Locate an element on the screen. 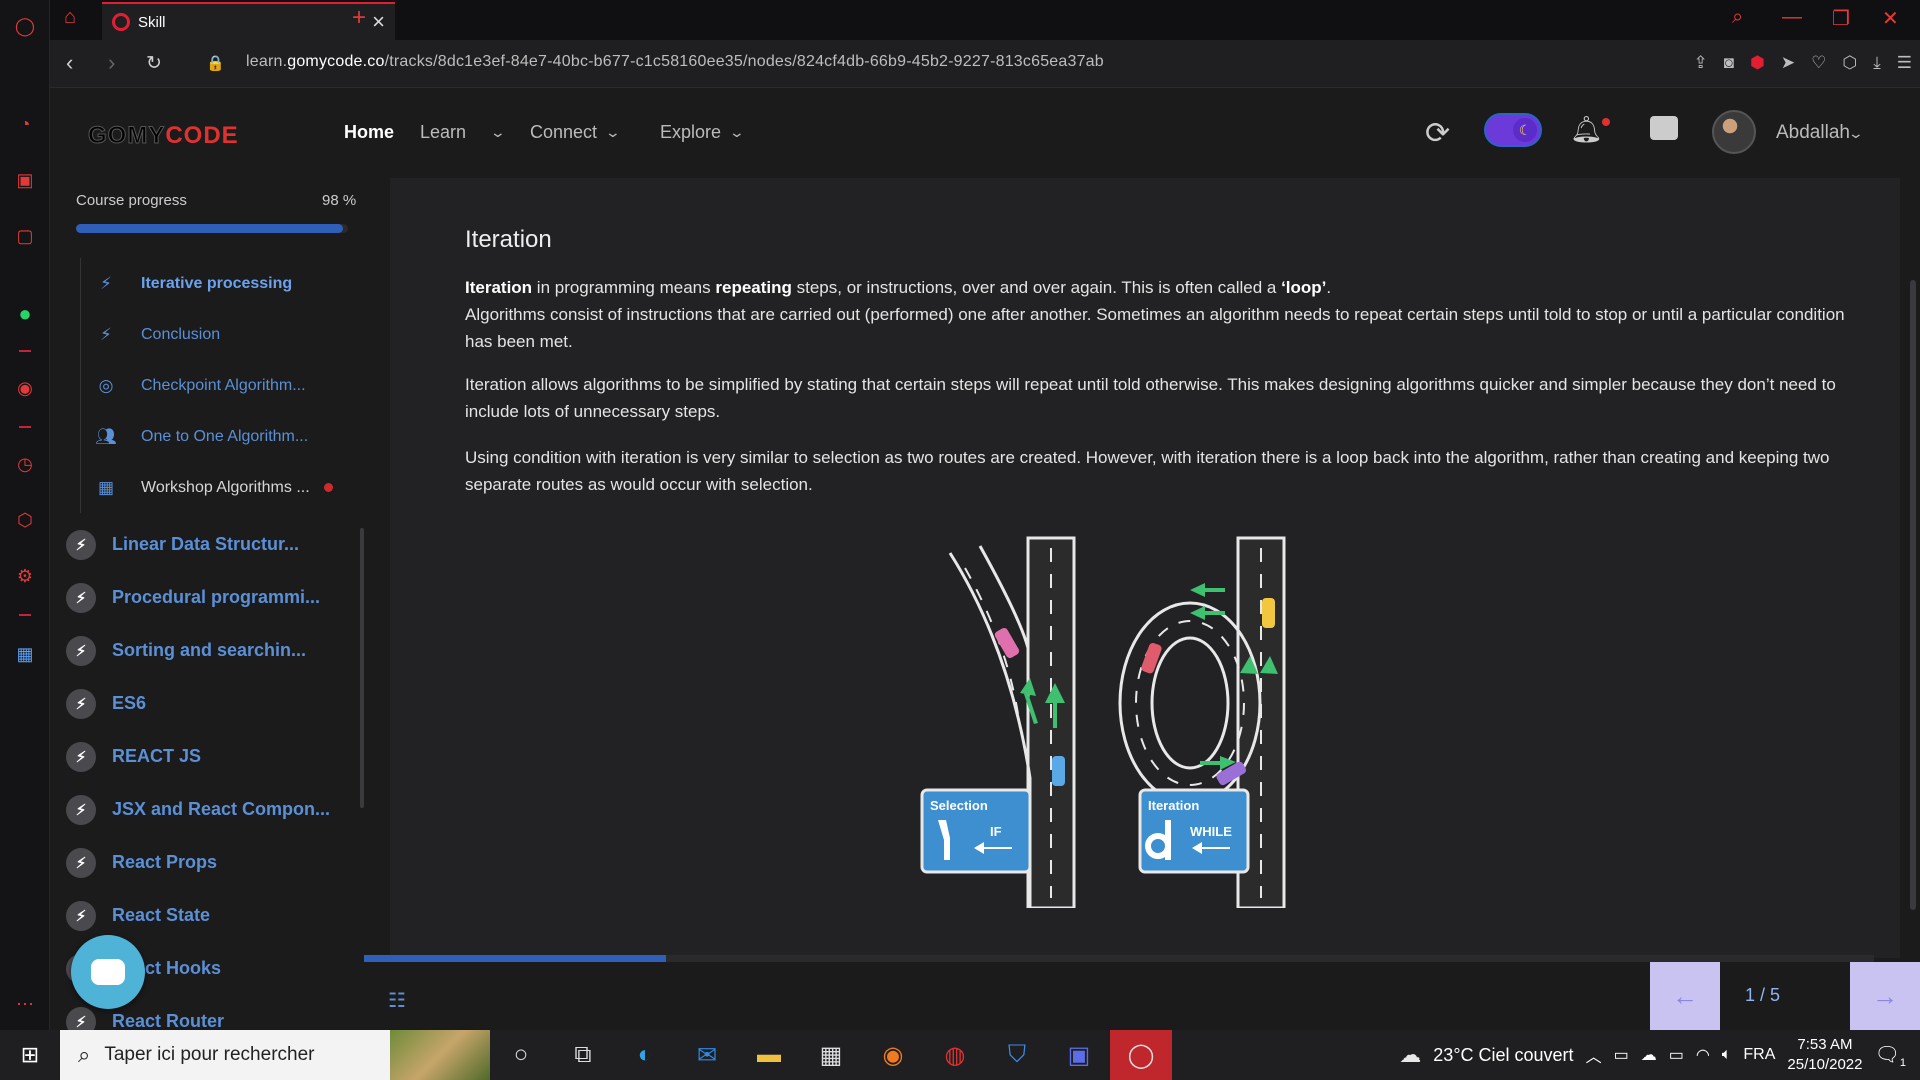 The image size is (1920, 1080). lesson-item-conclusion: ⚡︎ Conclusion is located at coordinates (215, 334).